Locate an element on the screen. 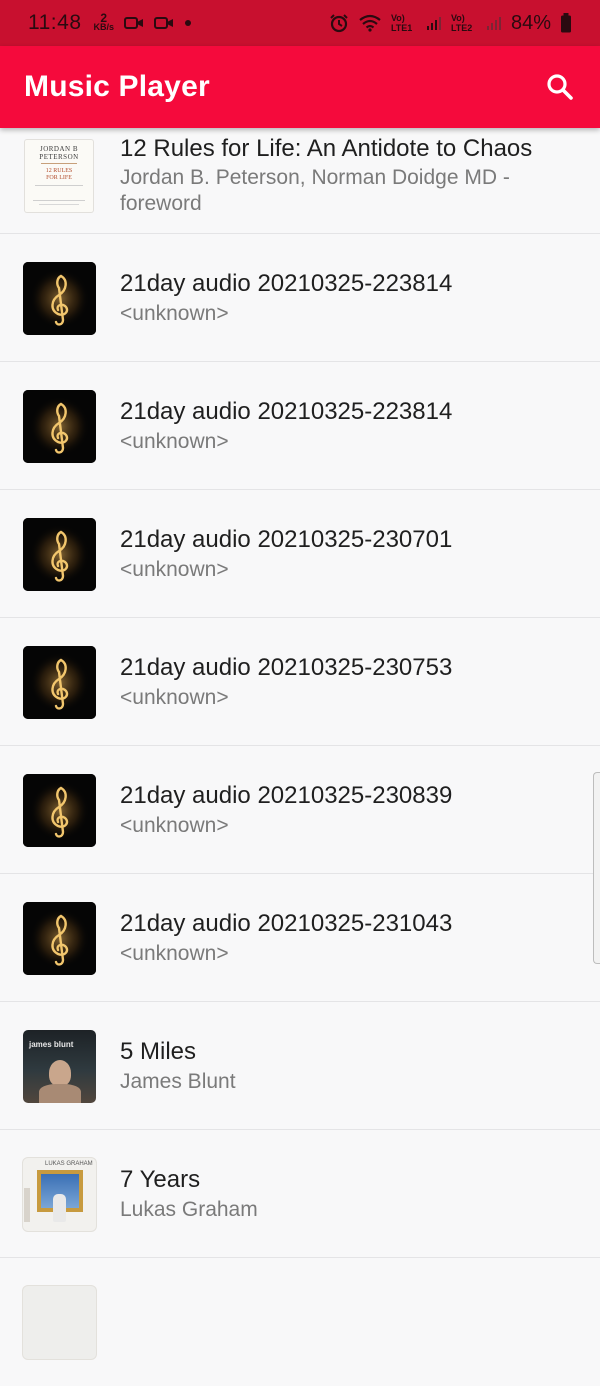  track-row: james blunt 5 Miles James Blunt is located at coordinates (300, 1066).